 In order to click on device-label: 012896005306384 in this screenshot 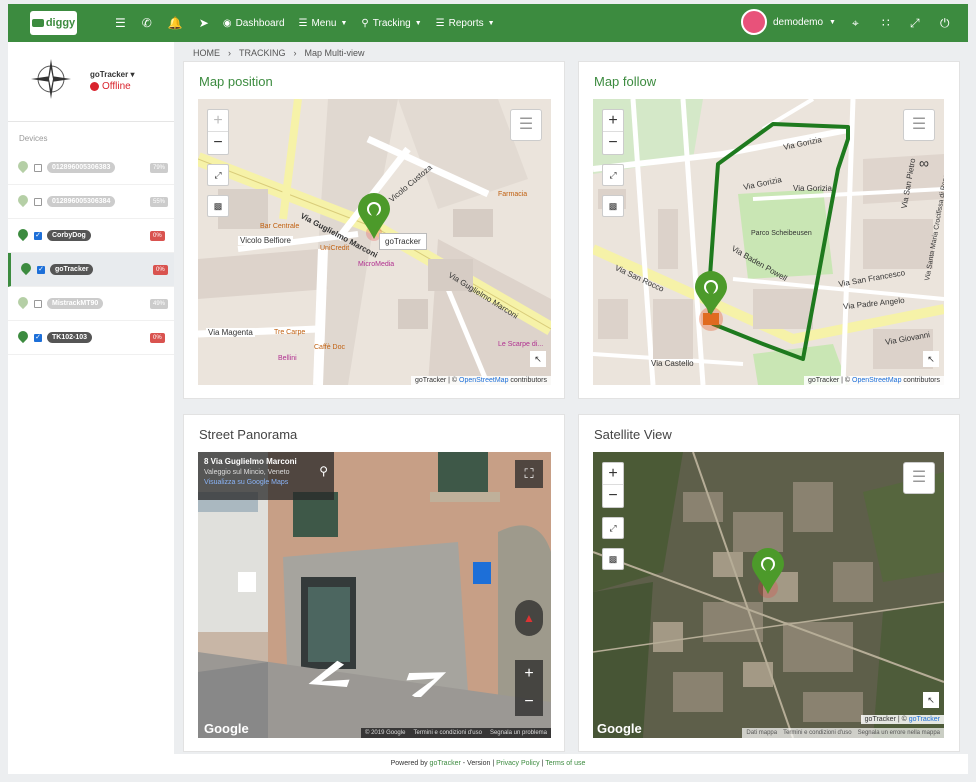, I will do `click(81, 201)`.